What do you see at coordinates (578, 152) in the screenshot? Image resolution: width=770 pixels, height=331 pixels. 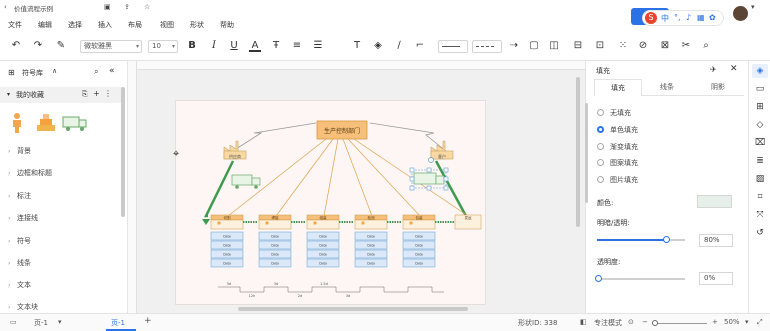 I see `canvas-vertical-scrollbar` at bounding box center [578, 152].